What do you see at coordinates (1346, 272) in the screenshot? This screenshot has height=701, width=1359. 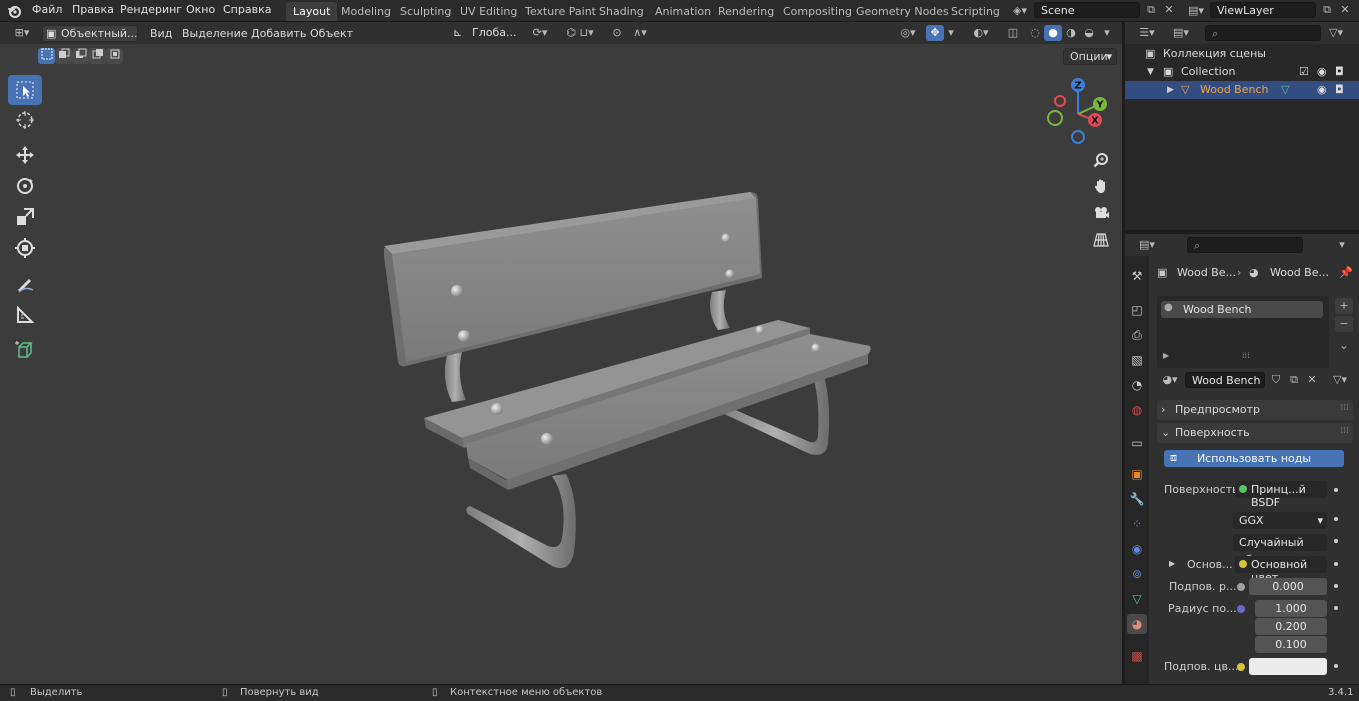 I see `pin-icon: 📌` at bounding box center [1346, 272].